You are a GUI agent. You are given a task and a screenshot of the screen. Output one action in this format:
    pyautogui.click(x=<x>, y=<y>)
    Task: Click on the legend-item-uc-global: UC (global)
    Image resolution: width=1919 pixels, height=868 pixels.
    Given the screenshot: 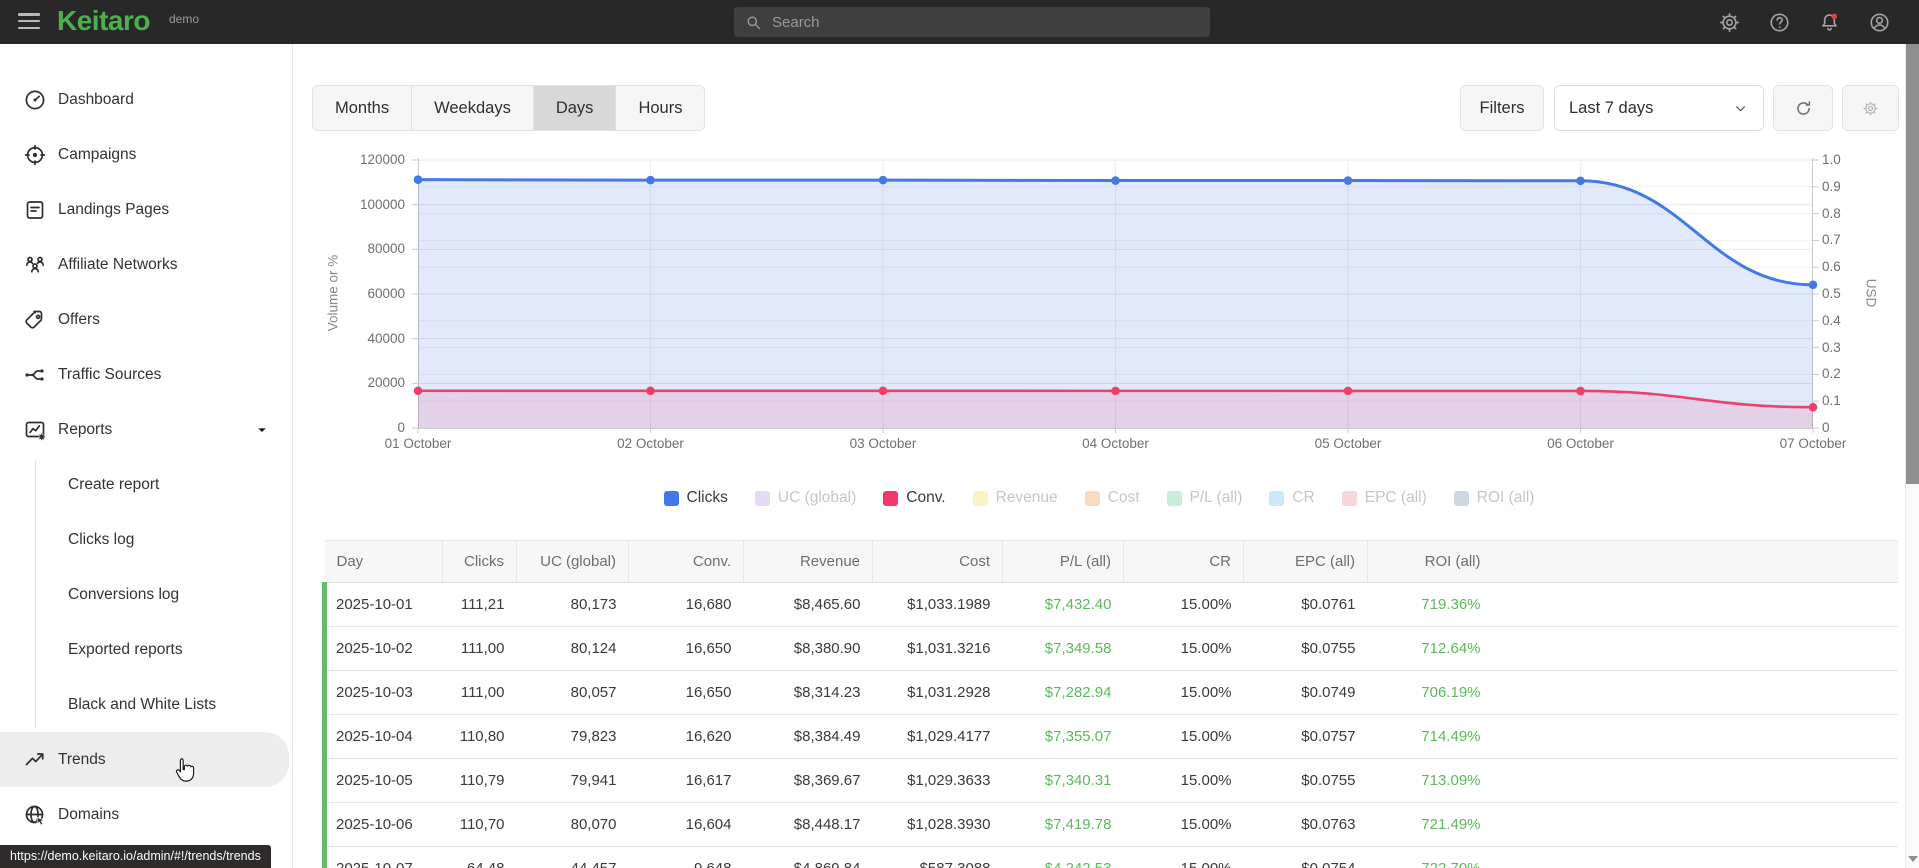 What is the action you would take?
    pyautogui.click(x=805, y=498)
    